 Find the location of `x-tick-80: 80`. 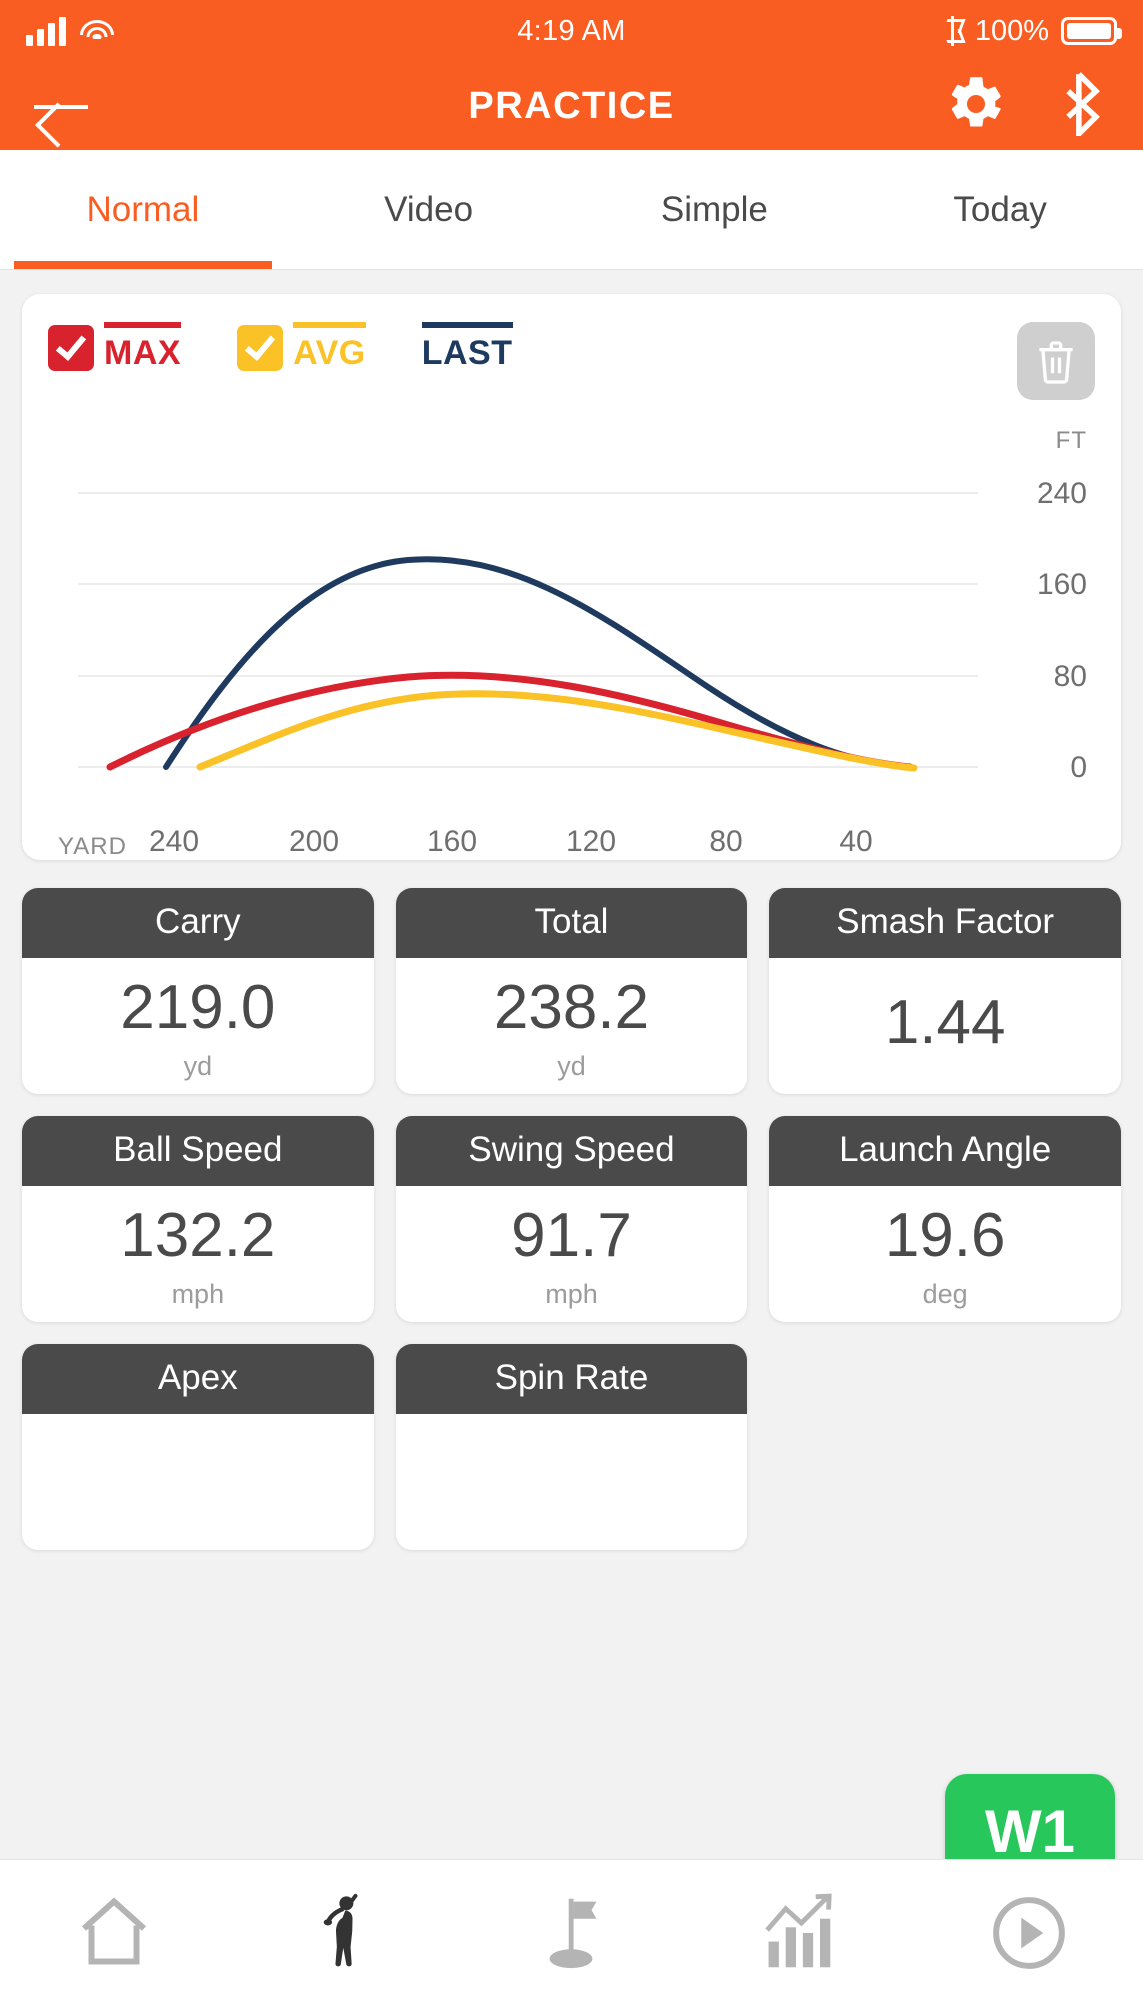

x-tick-80: 80 is located at coordinates (726, 841).